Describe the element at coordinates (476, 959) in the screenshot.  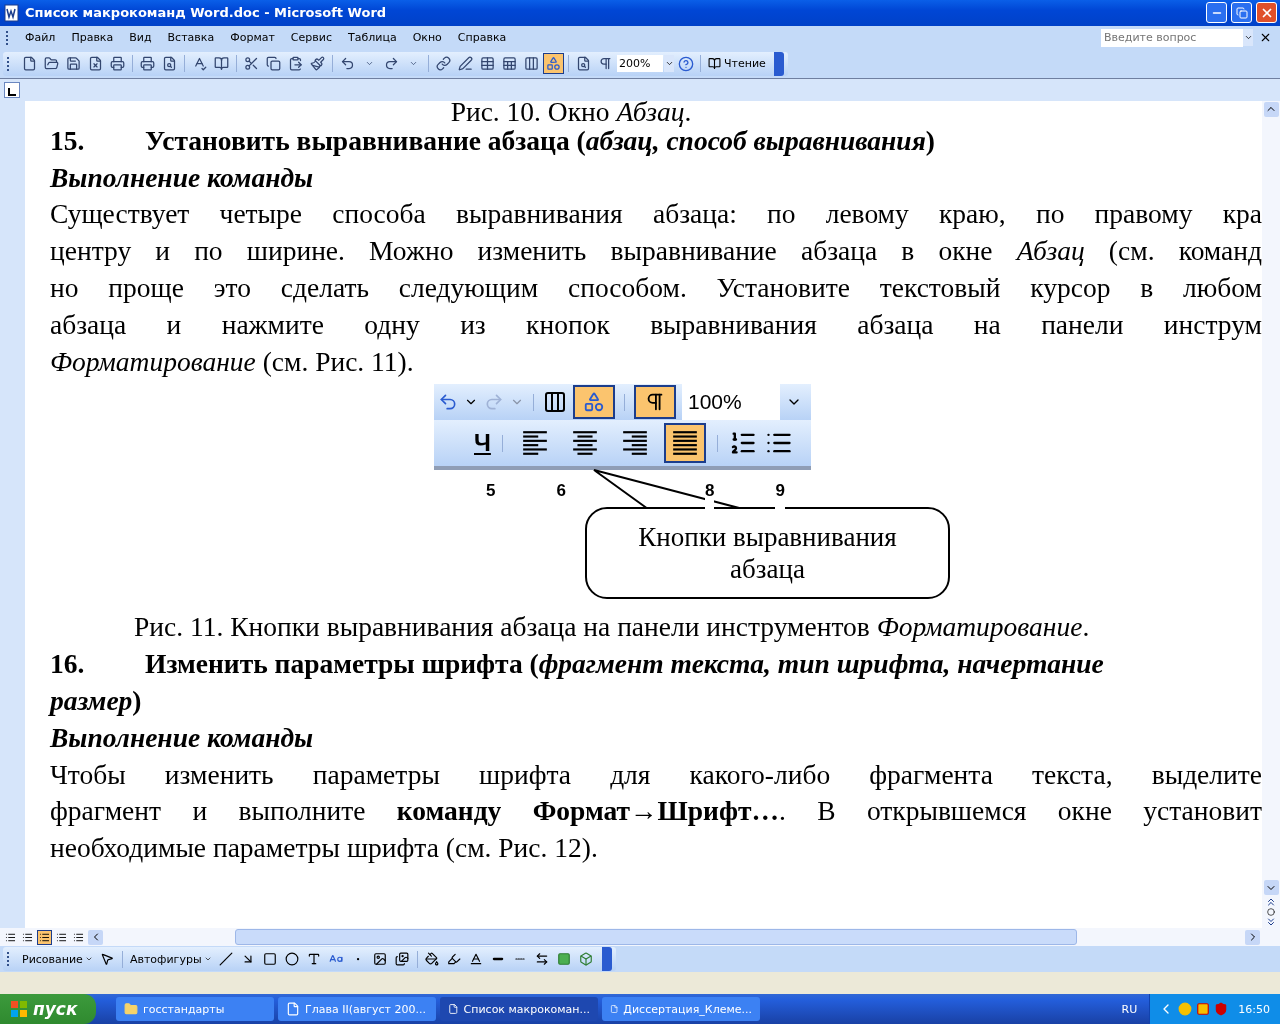
I see `font-color-icon` at that location.